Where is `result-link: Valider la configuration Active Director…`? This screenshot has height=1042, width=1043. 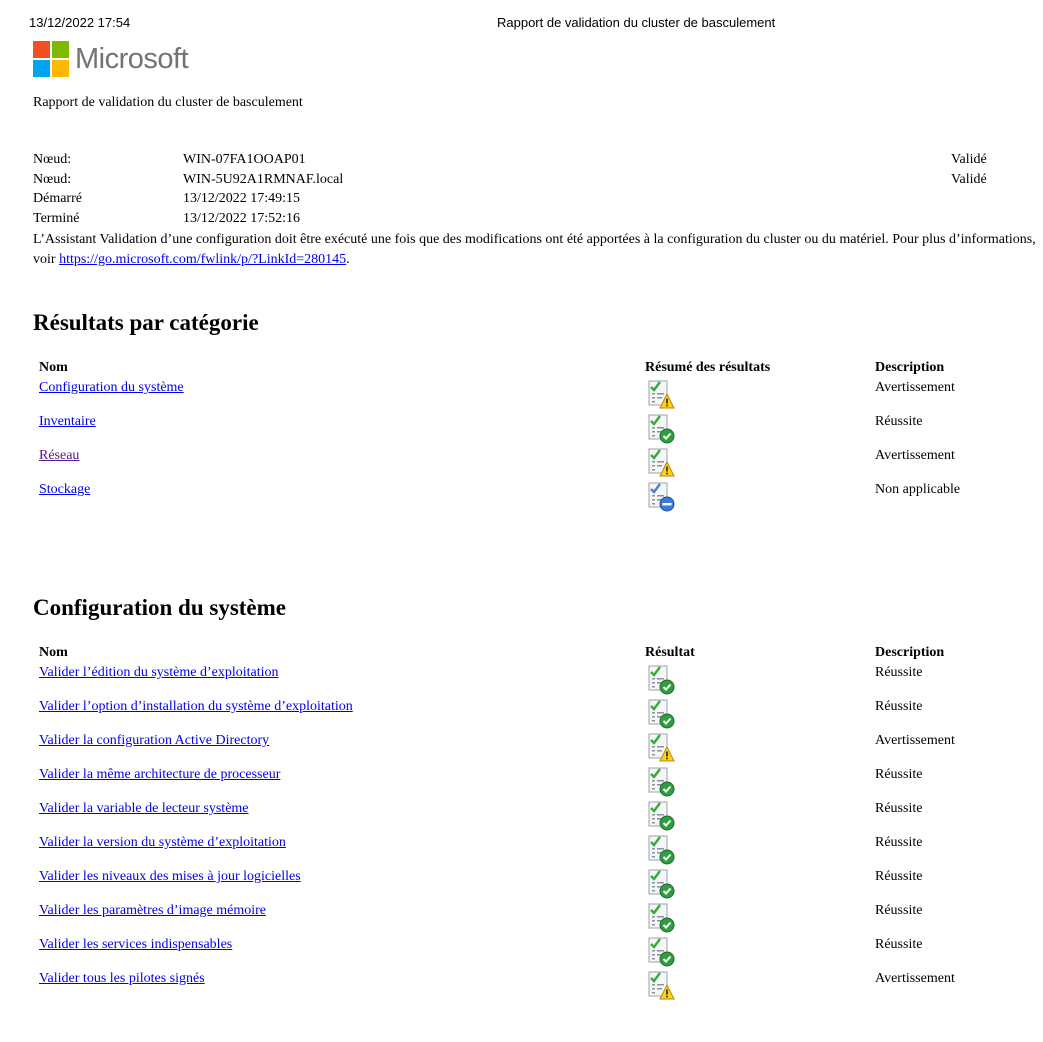 result-link: Valider la configuration Active Director… is located at coordinates (154, 741).